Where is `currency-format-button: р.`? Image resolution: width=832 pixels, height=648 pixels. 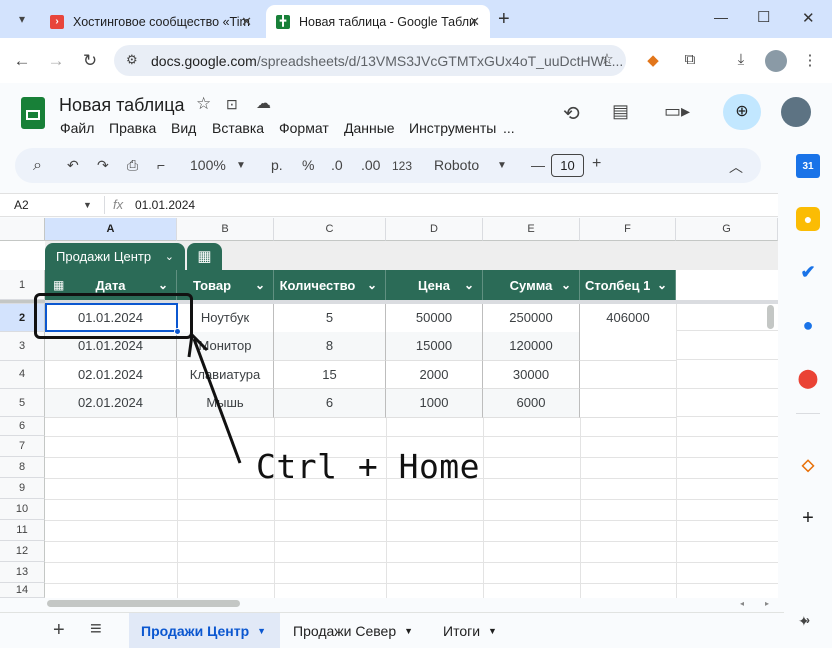 currency-format-button: р. is located at coordinates (277, 165).